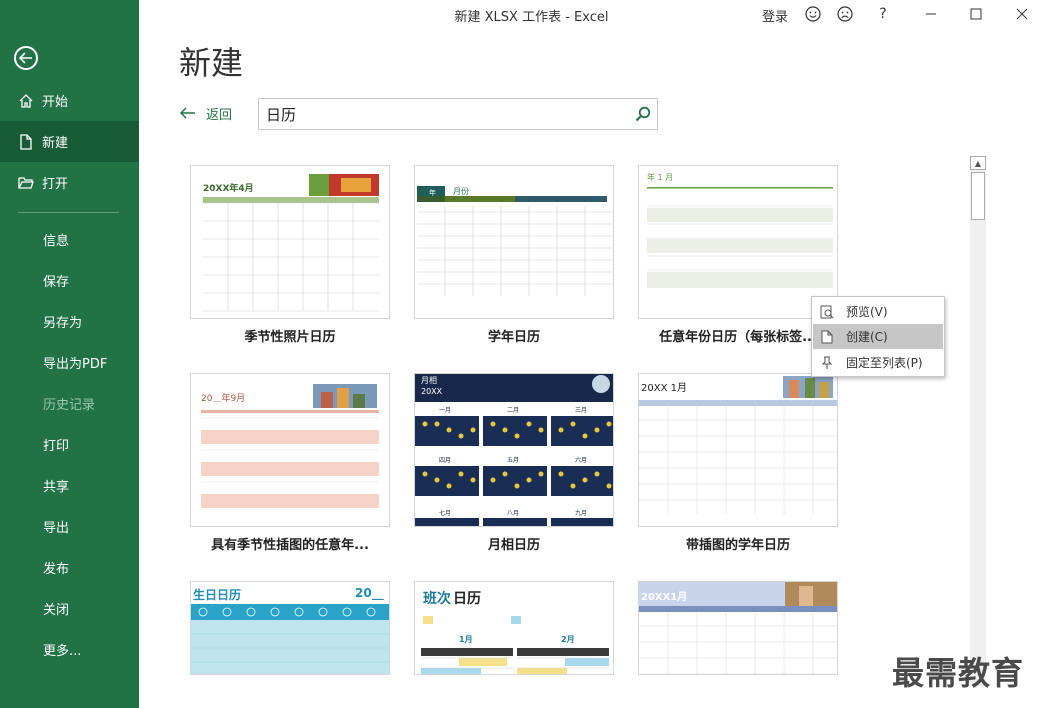 The width and height of the screenshot is (1044, 708). Describe the element at coordinates (738, 628) in the screenshot. I see `template-thumbnail: 20XX1月` at that location.